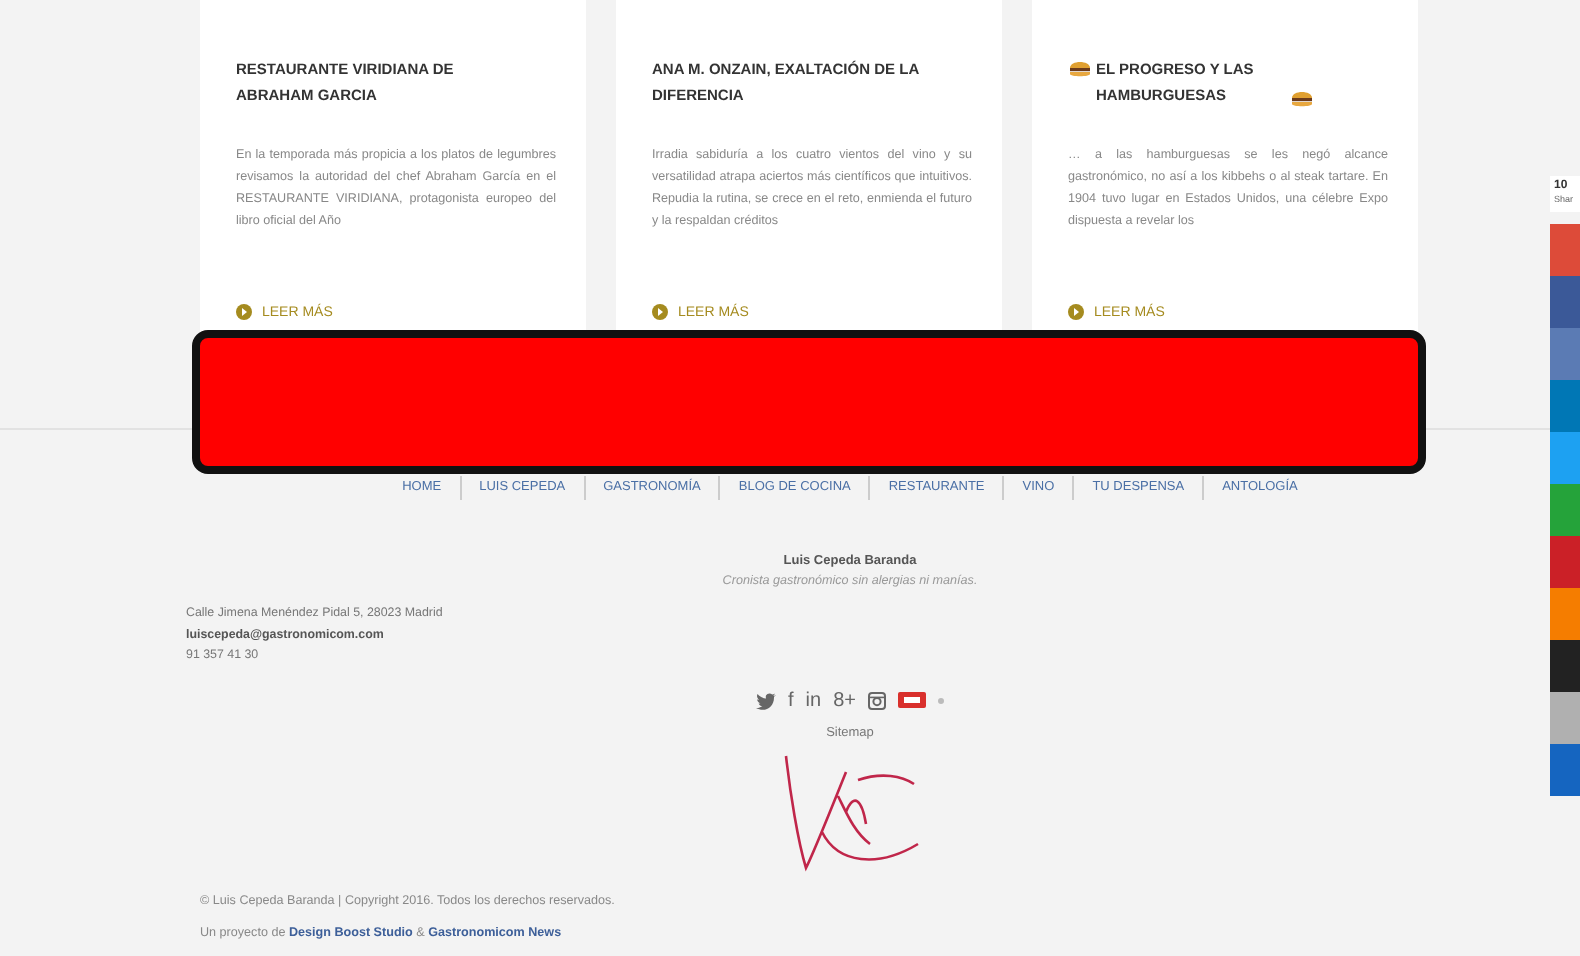 The height and width of the screenshot is (956, 1580). I want to click on social-link: f, so click(791, 700).